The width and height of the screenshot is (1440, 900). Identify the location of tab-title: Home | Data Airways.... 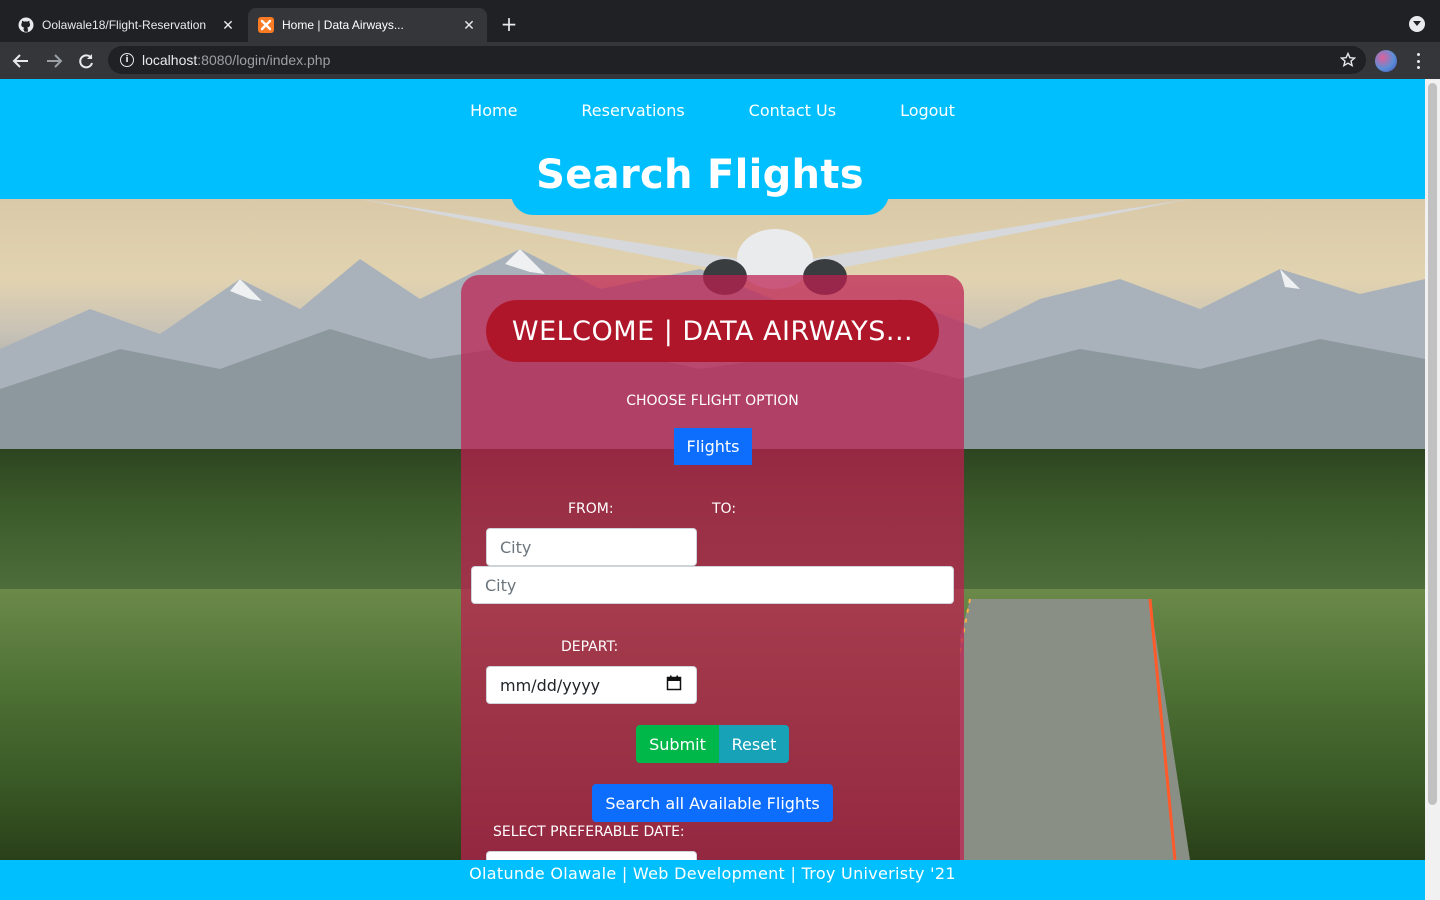
(343, 25).